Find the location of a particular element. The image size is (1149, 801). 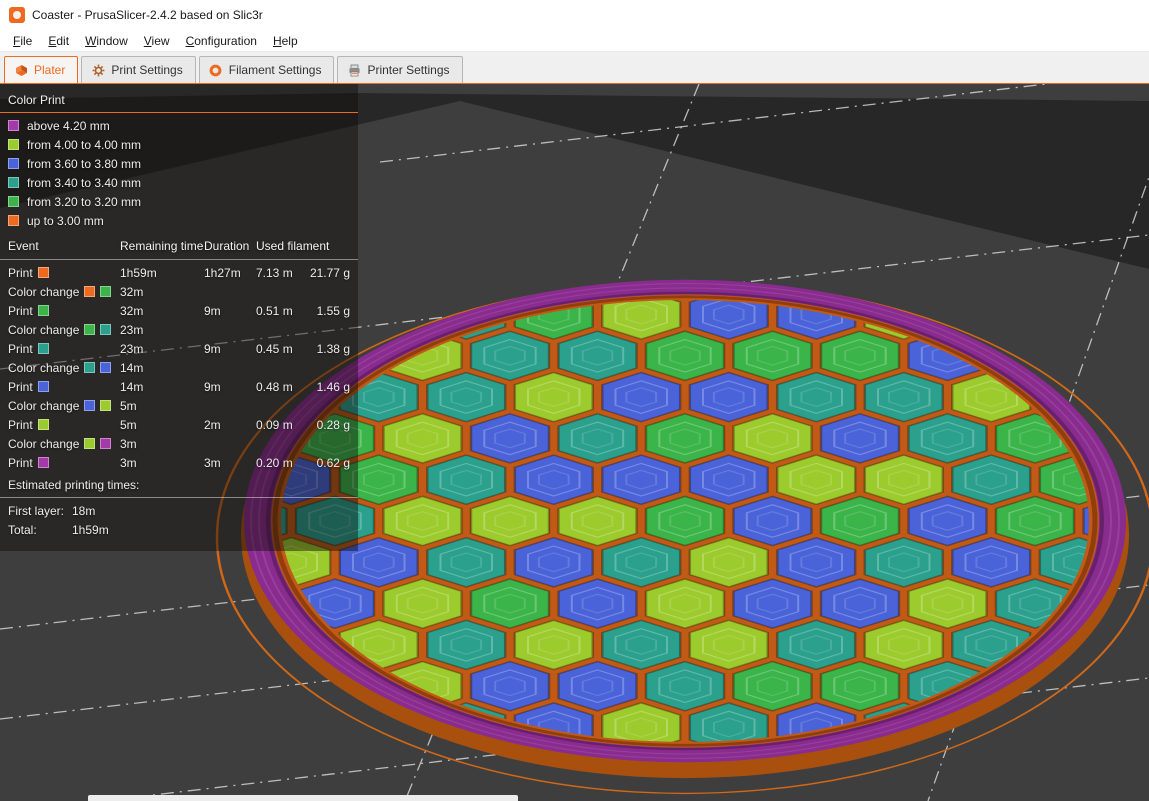

tab-label: Filament Settings is located at coordinates (275, 70).